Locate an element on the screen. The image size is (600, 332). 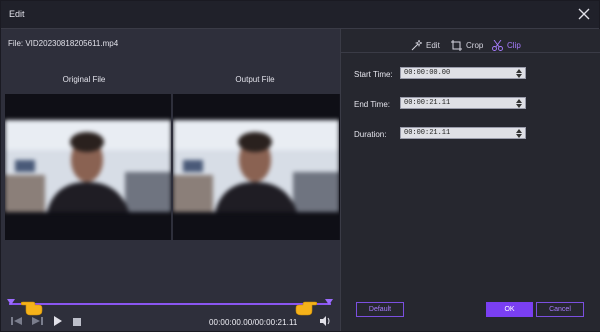
output-file-label: Output File is located at coordinates (255, 79).